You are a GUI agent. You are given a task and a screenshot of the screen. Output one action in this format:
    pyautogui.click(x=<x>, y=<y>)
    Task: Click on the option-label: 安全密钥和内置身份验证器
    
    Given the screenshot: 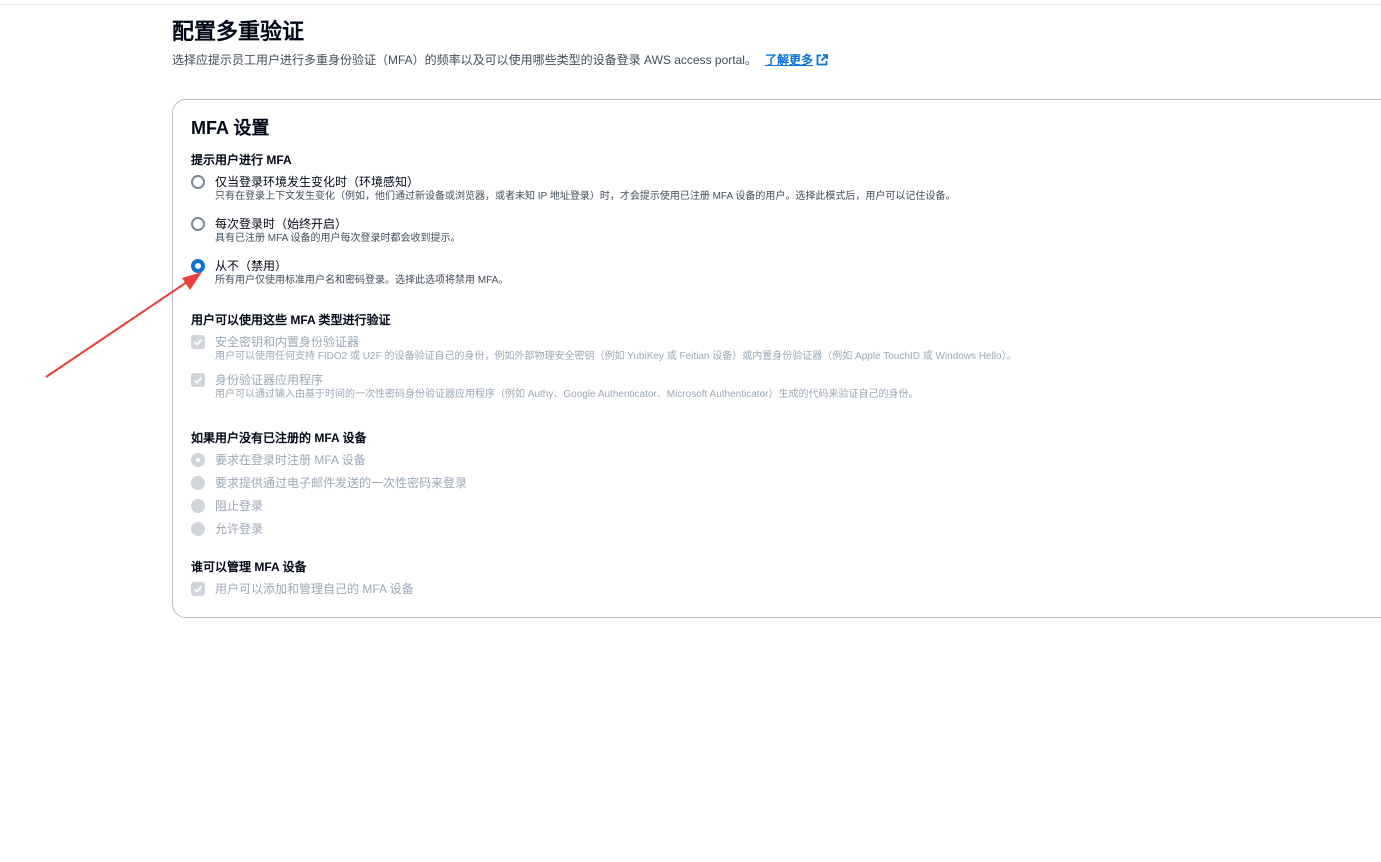 What is the action you would take?
    pyautogui.click(x=287, y=342)
    